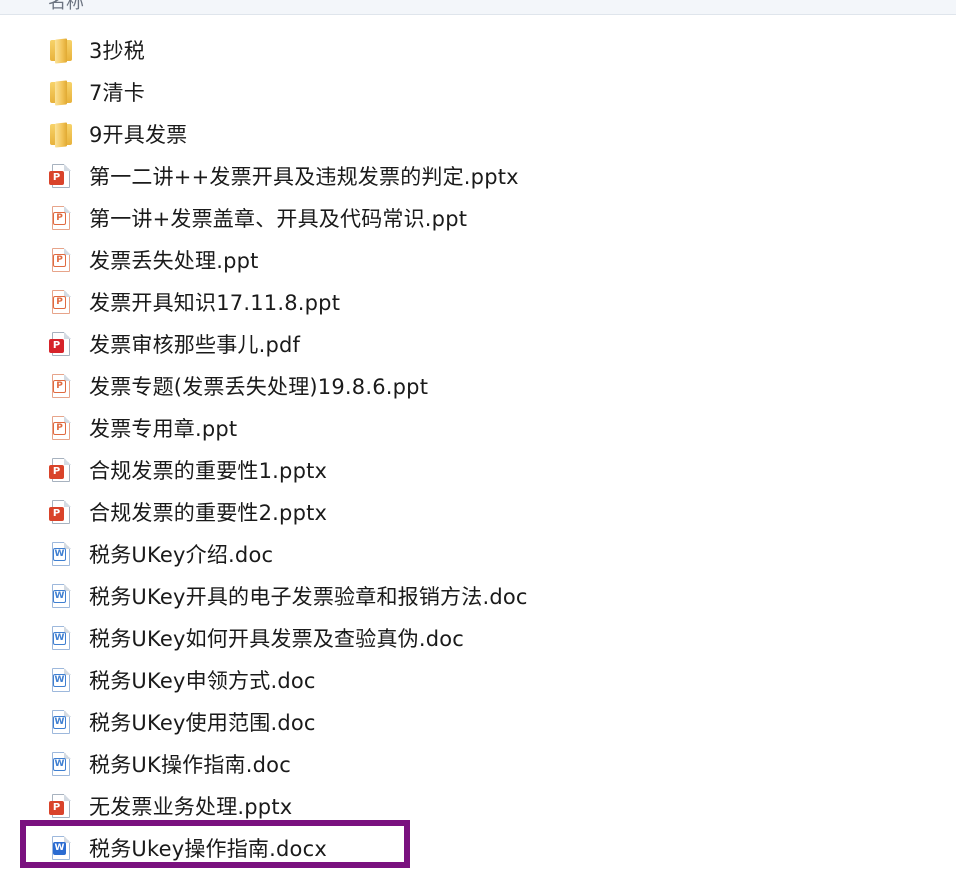 This screenshot has width=956, height=890. Describe the element at coordinates (61, 344) in the screenshot. I see `pdf-icon: P` at that location.